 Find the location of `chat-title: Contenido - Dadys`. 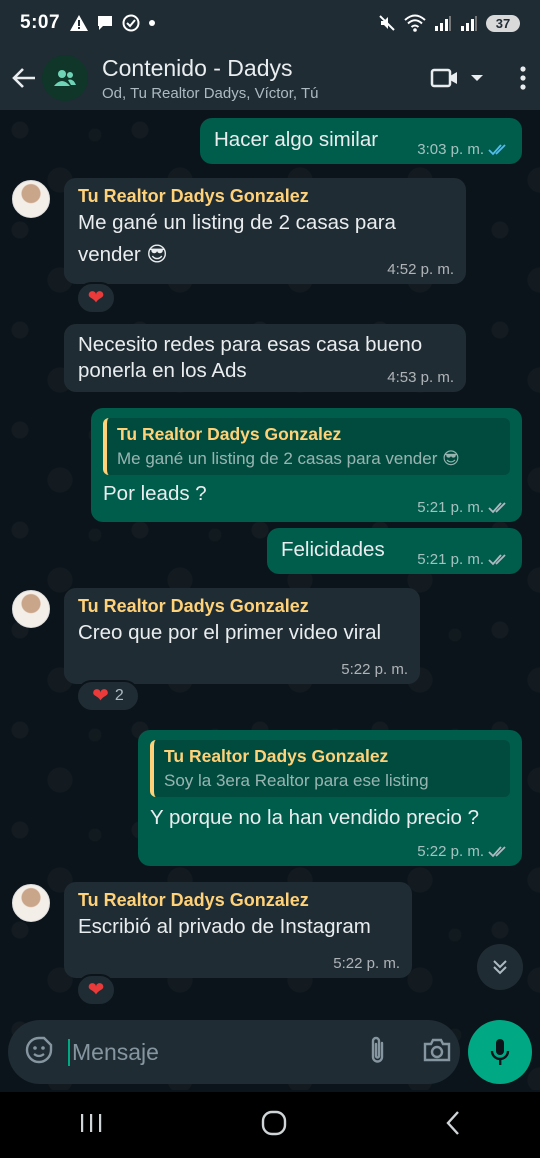

chat-title: Contenido - Dadys is located at coordinates (197, 67).